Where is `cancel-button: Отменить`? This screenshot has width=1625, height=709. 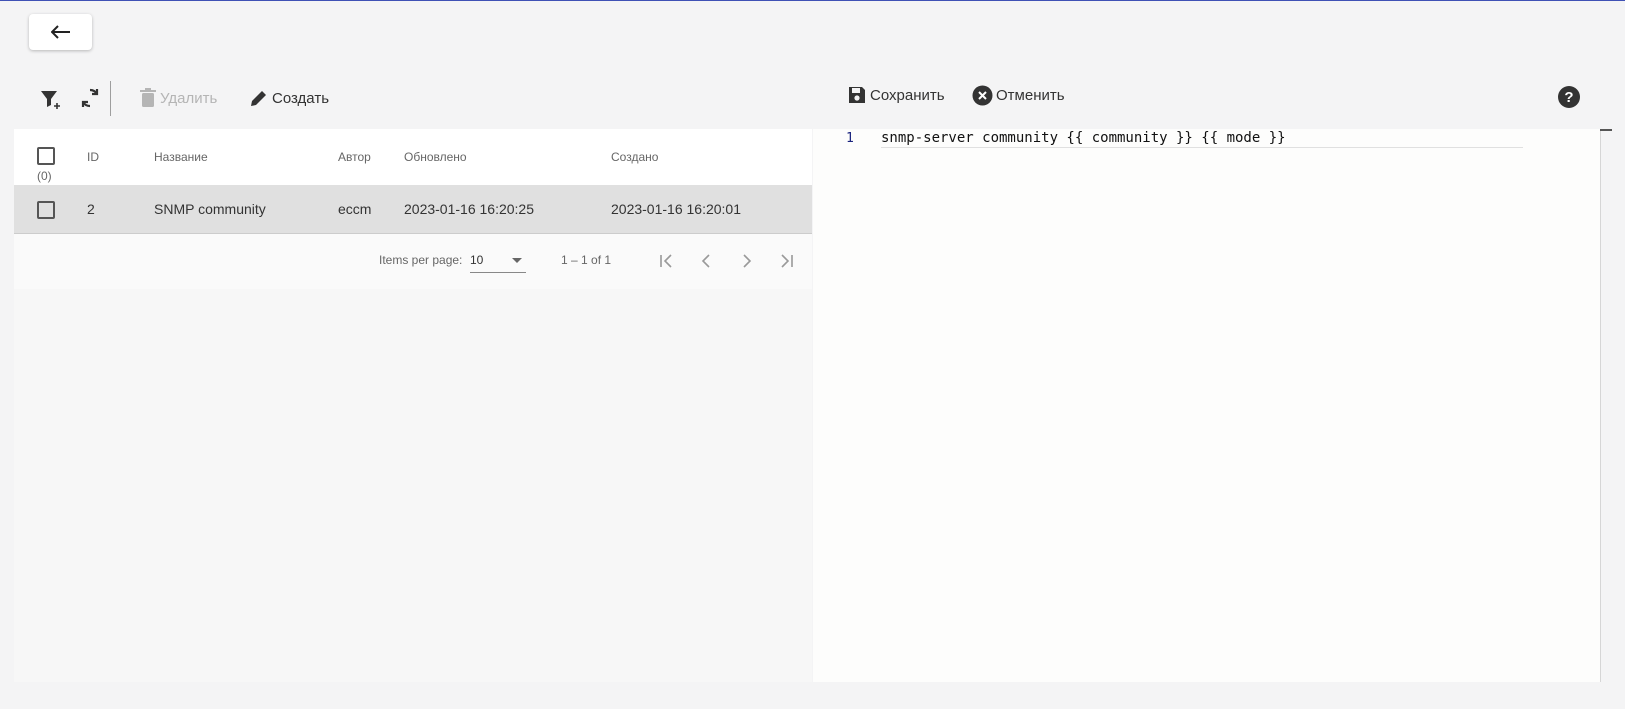
cancel-button: Отменить is located at coordinates (1018, 95).